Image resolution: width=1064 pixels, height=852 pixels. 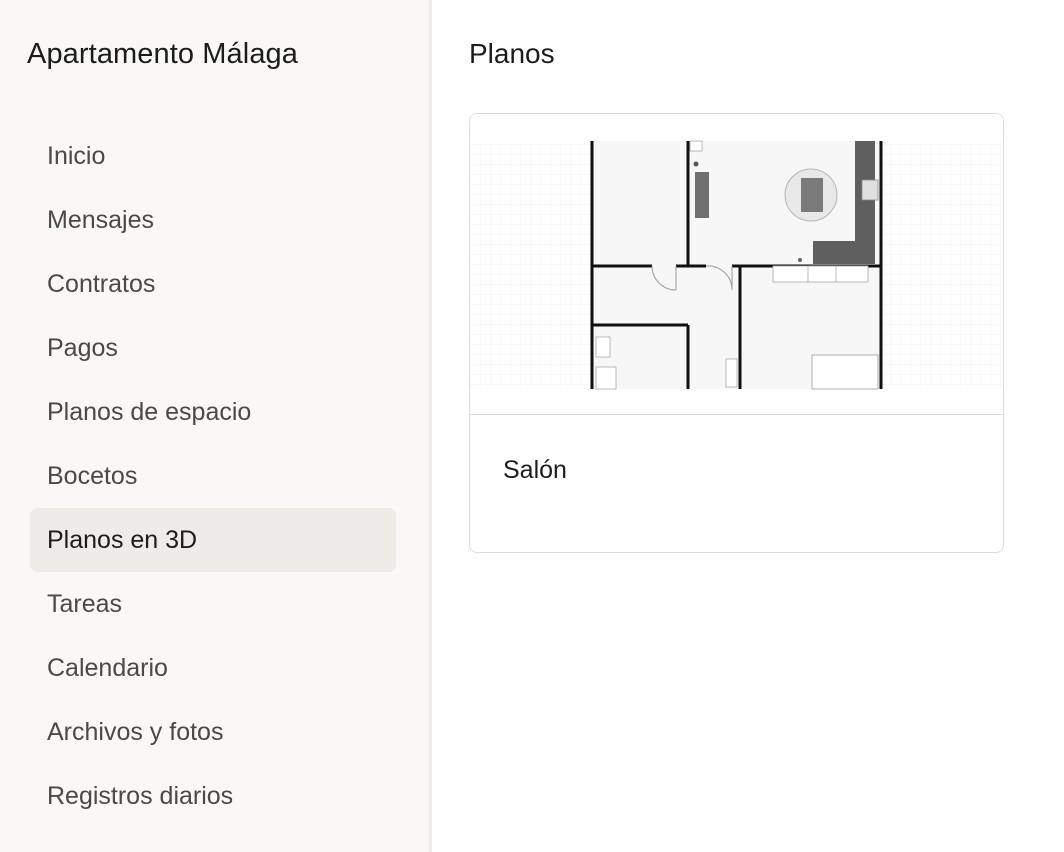 I want to click on sidebar-item-calendario: Calendario, so click(x=213, y=668).